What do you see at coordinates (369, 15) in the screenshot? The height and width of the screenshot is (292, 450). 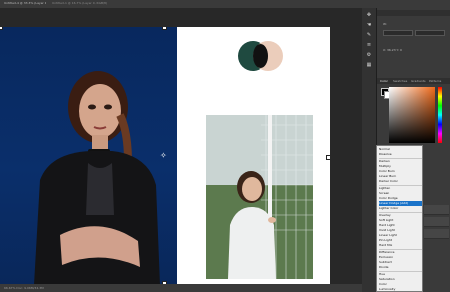 I see `move-tool-icon: ✥` at bounding box center [369, 15].